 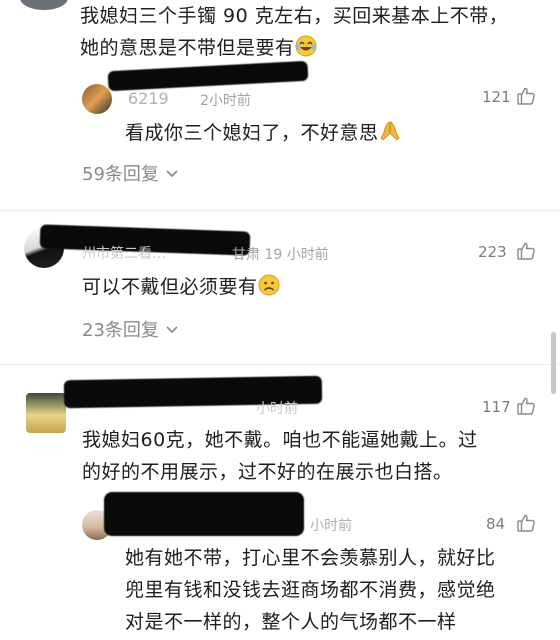 I want to click on commenter-avatar, so click(x=46, y=413).